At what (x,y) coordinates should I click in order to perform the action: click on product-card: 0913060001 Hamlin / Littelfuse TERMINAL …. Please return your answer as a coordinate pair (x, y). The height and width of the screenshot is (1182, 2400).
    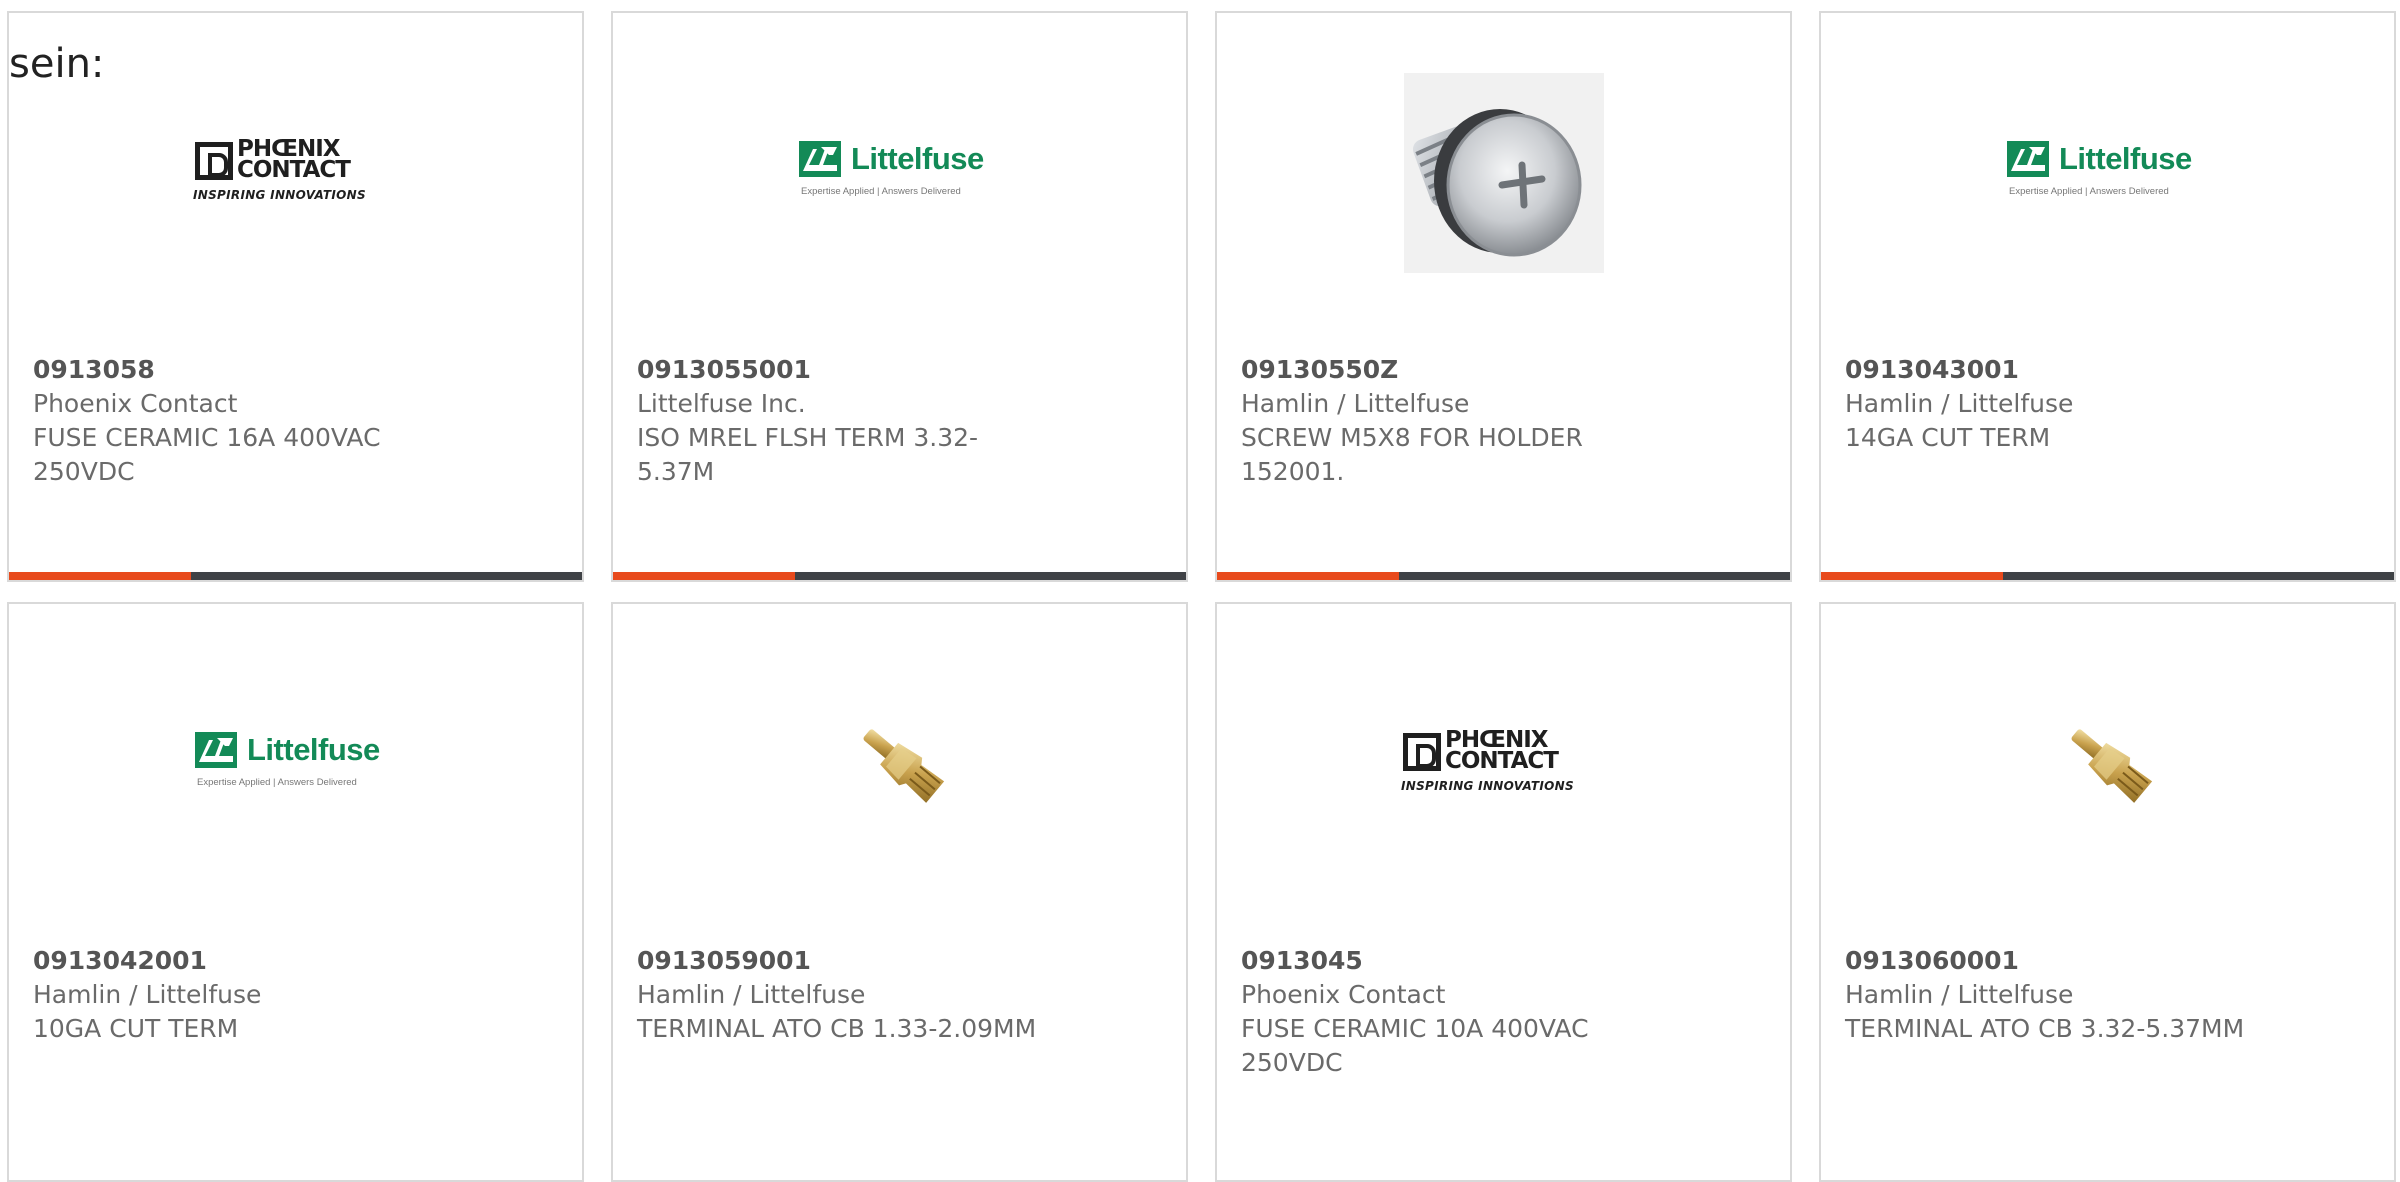
    Looking at the image, I should click on (2107, 892).